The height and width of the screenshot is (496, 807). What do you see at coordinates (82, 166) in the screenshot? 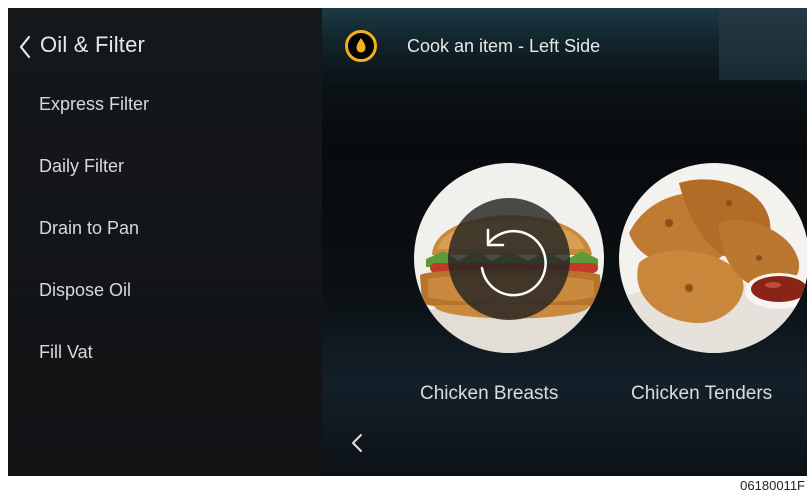
I see `menu-item-label: Daily Filter` at bounding box center [82, 166].